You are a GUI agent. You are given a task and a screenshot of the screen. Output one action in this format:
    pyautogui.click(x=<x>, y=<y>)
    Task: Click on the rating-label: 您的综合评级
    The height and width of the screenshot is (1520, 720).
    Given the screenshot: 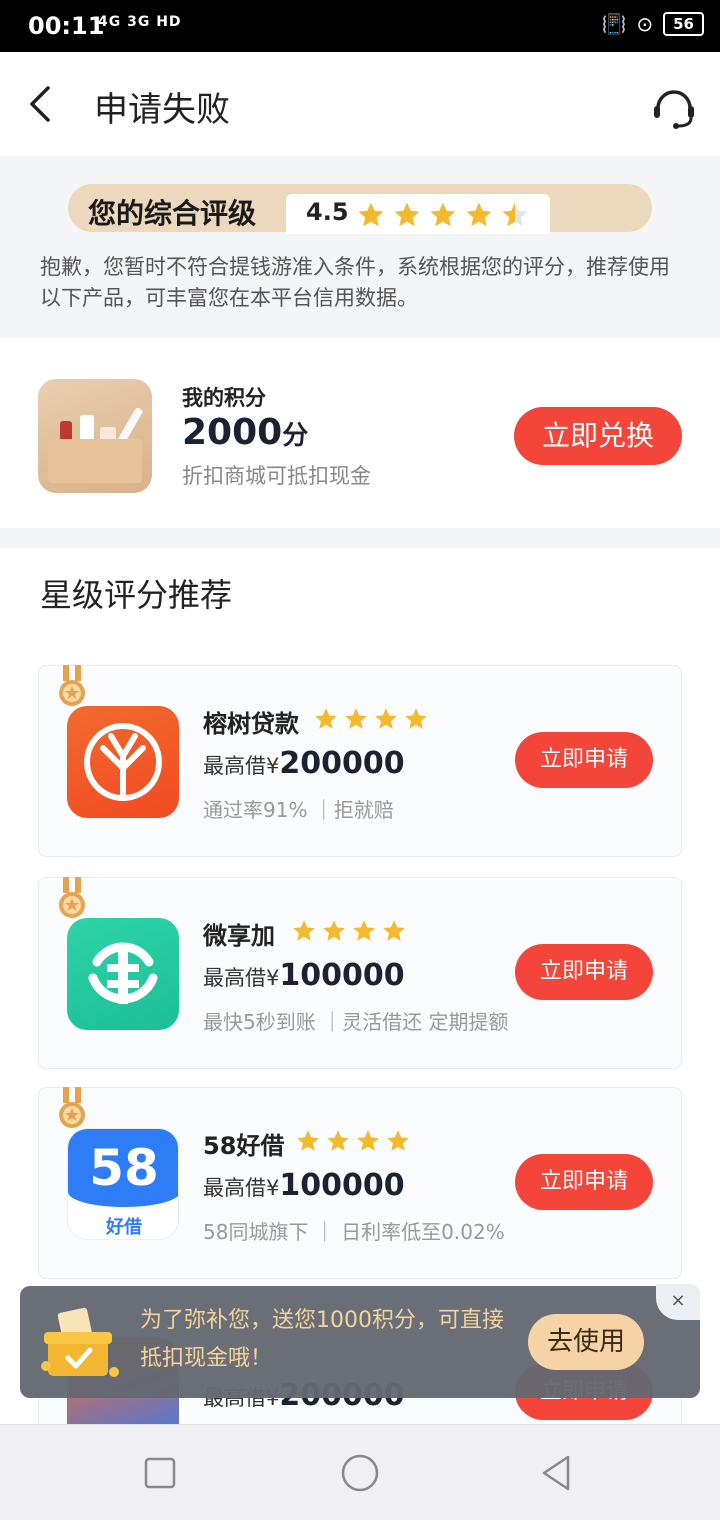 What is the action you would take?
    pyautogui.click(x=172, y=213)
    